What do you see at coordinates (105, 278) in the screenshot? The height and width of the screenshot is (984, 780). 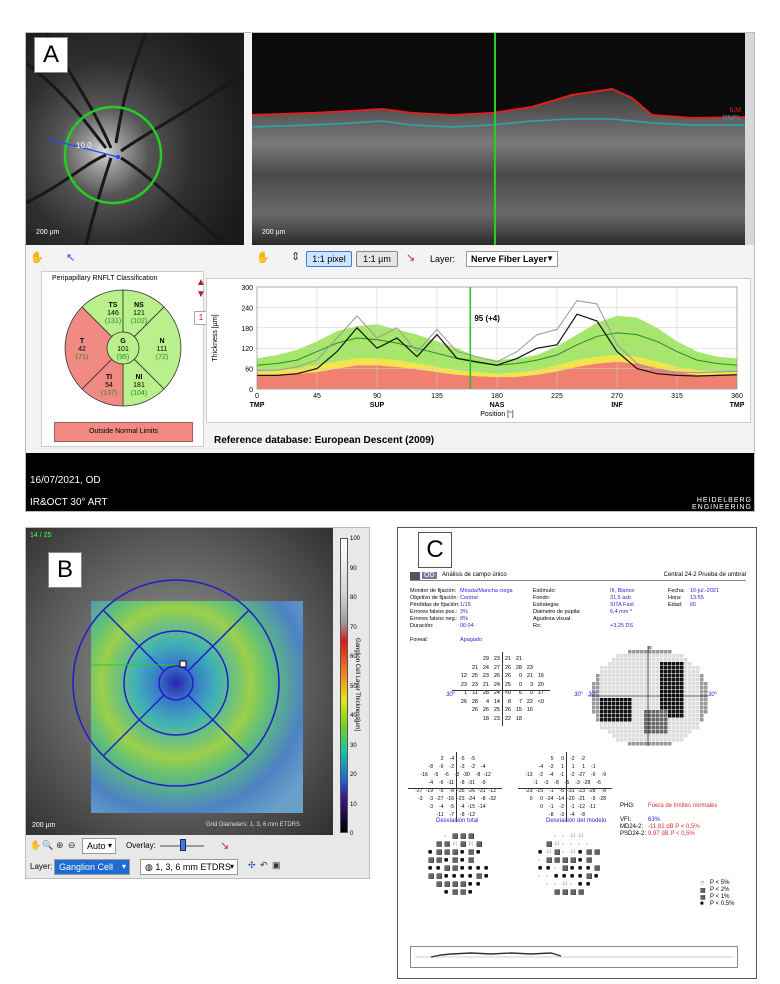 I see `classification-title: Peripapillary RNFLT Classification` at bounding box center [105, 278].